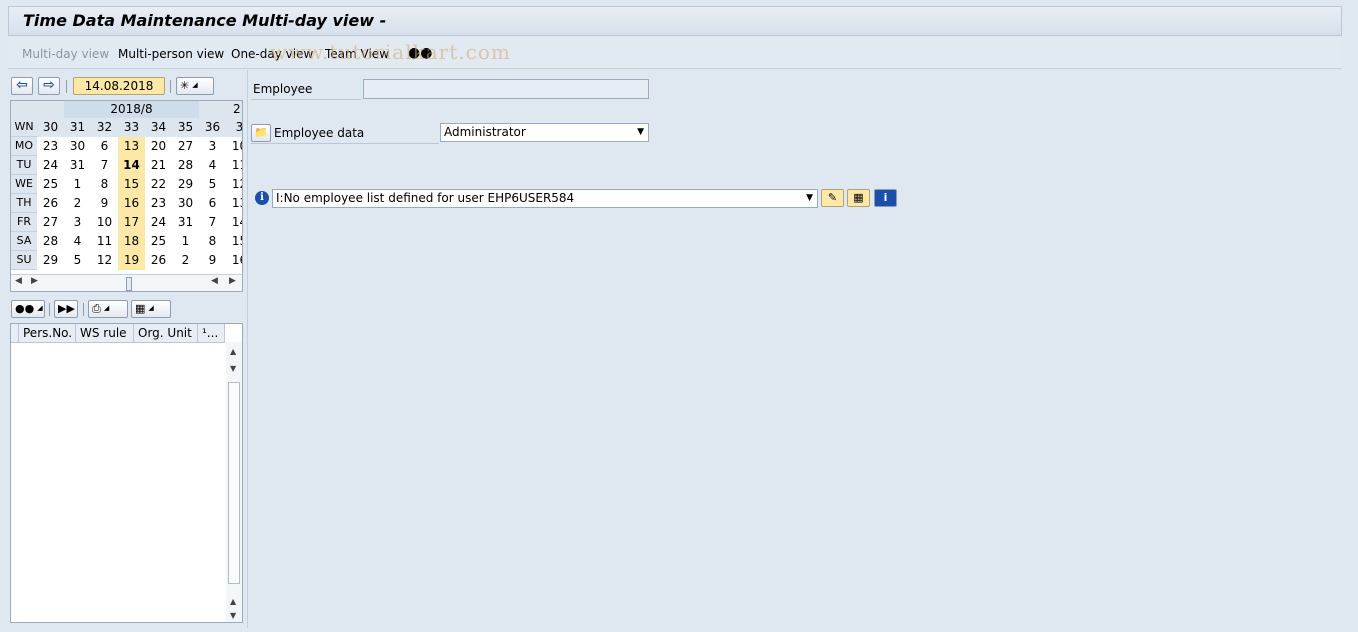 The image size is (1358, 632). Describe the element at coordinates (104, 127) in the screenshot. I see `week-number: 32` at that location.